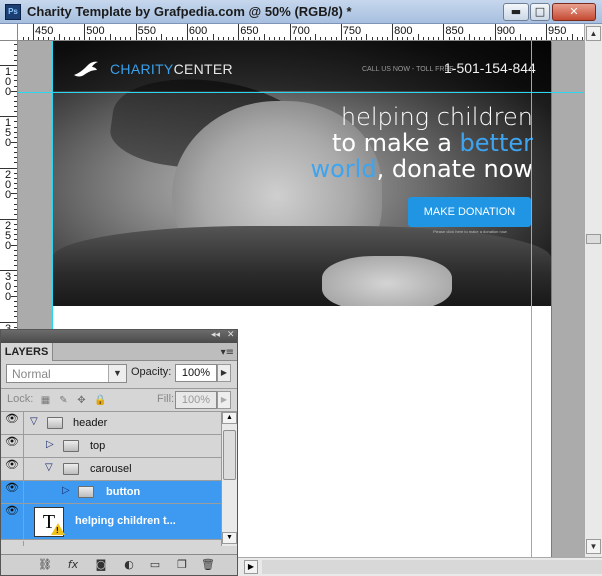  Describe the element at coordinates (251, 567) in the screenshot. I see `scroll-right-icon: ▶` at that location.